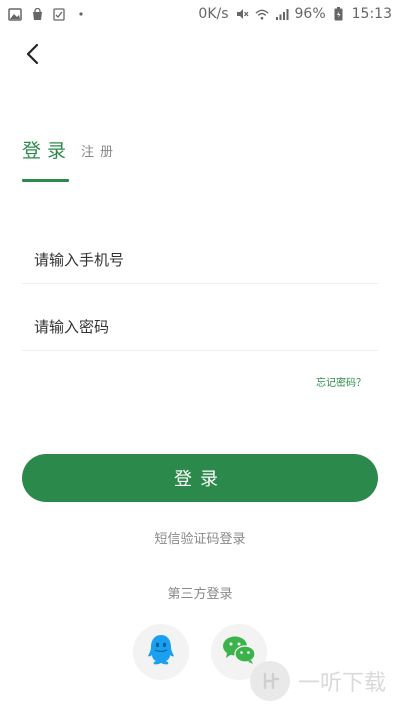  Describe the element at coordinates (213, 14) in the screenshot. I see `network-speed: 0K/s` at that location.